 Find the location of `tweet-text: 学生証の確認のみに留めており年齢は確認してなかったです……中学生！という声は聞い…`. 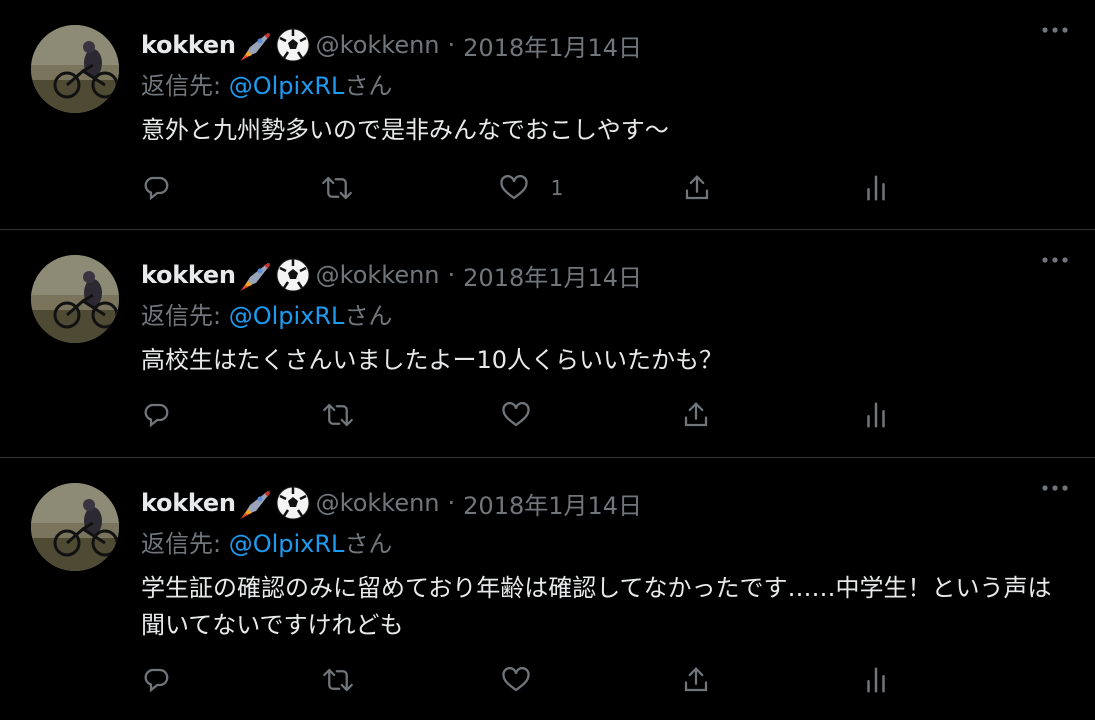

tweet-text: 学生証の確認のみに留めており年齢は確認してなかったです……中学生！という声は聞い… is located at coordinates (596, 606).